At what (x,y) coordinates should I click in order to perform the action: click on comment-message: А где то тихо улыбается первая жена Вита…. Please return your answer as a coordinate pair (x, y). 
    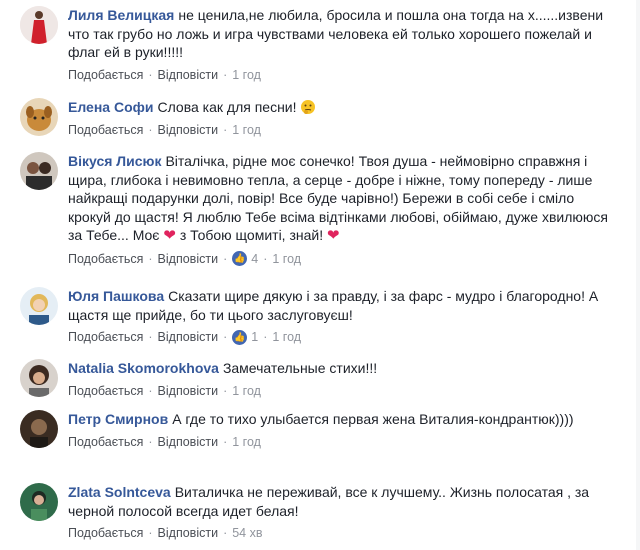
    Looking at the image, I should click on (373, 419).